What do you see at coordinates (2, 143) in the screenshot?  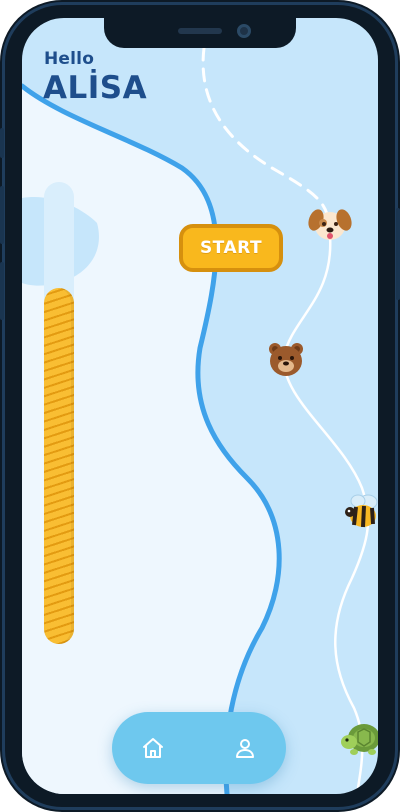 I see `mute-switch` at bounding box center [2, 143].